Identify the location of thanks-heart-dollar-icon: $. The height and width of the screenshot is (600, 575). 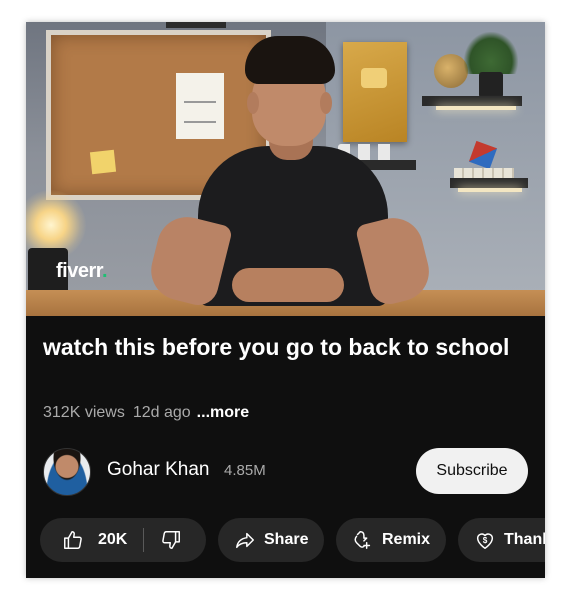
(485, 540).